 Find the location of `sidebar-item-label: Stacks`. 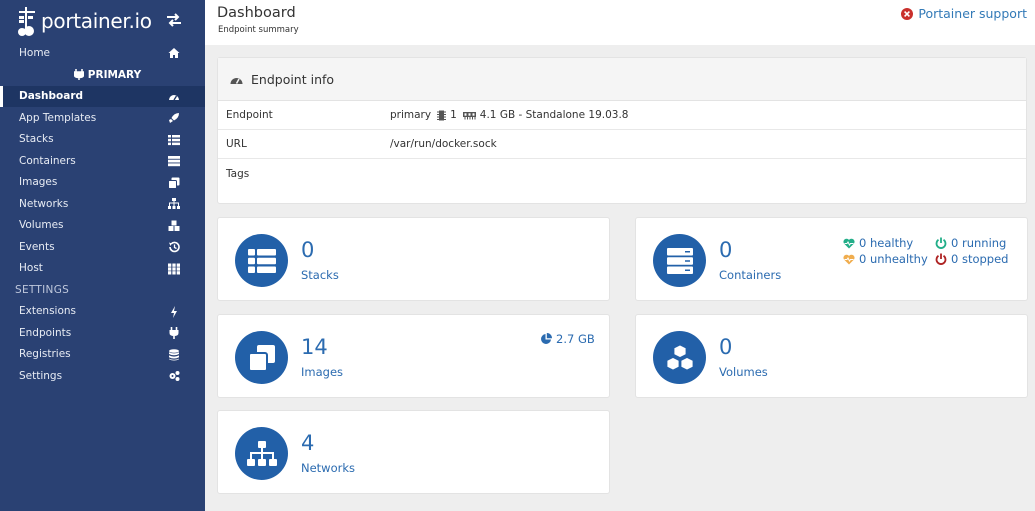

sidebar-item-label: Stacks is located at coordinates (36, 139).